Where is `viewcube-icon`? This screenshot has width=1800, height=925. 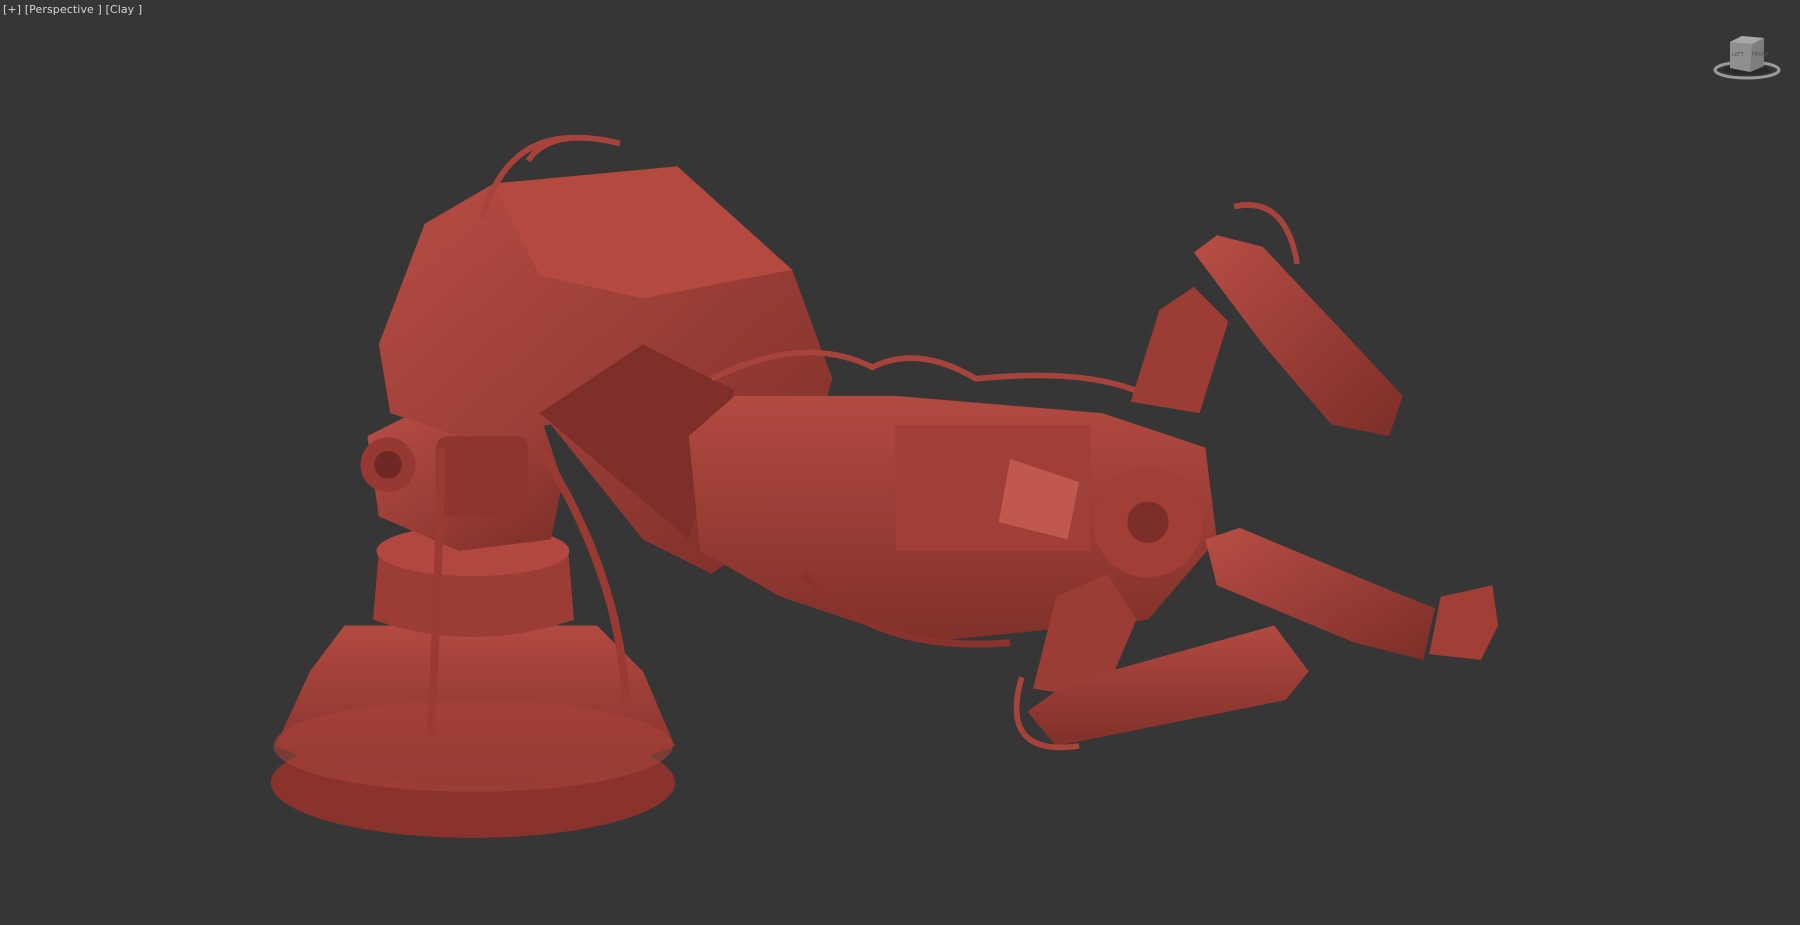
viewcube-icon is located at coordinates (1747, 58).